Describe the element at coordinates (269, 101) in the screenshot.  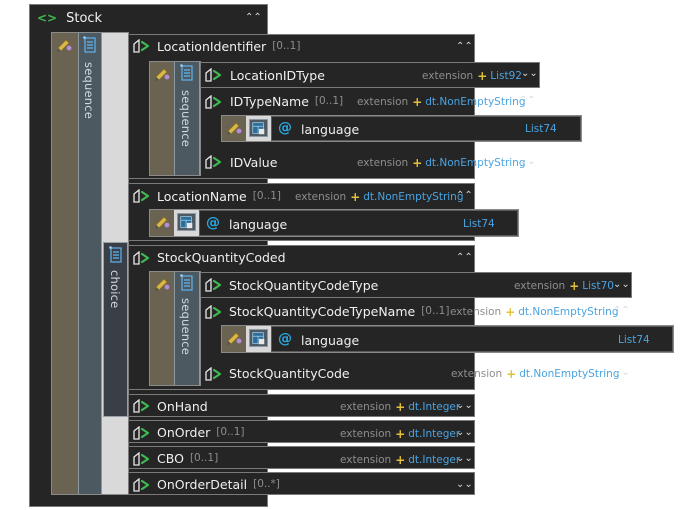
I see `id-type-name-name: IDTypeName` at that location.